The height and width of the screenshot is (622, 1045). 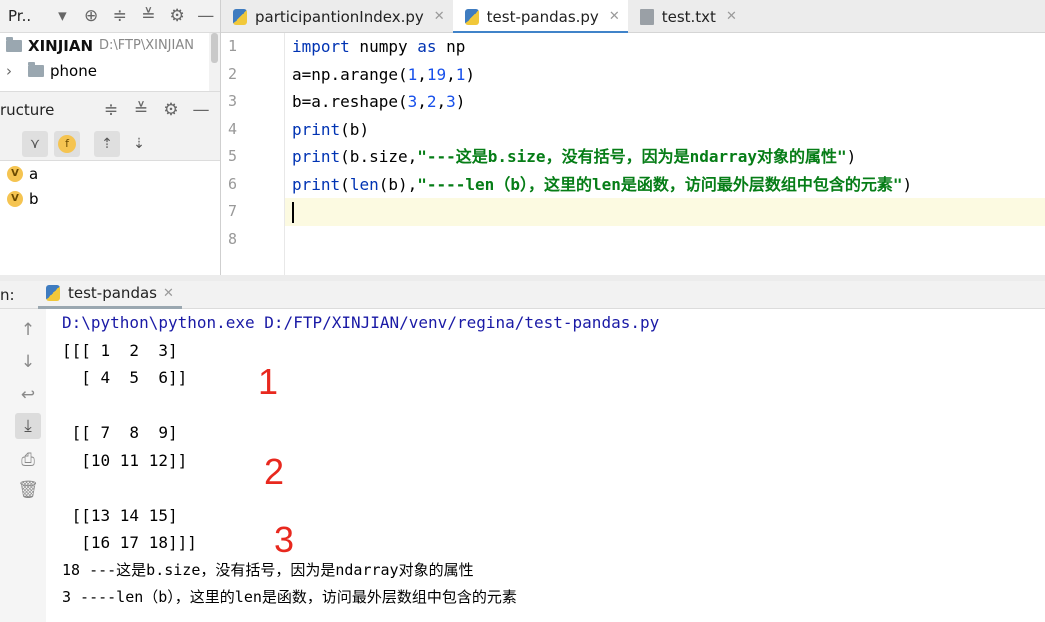 What do you see at coordinates (646, 16) in the screenshot?
I see `text-file-icon` at bounding box center [646, 16].